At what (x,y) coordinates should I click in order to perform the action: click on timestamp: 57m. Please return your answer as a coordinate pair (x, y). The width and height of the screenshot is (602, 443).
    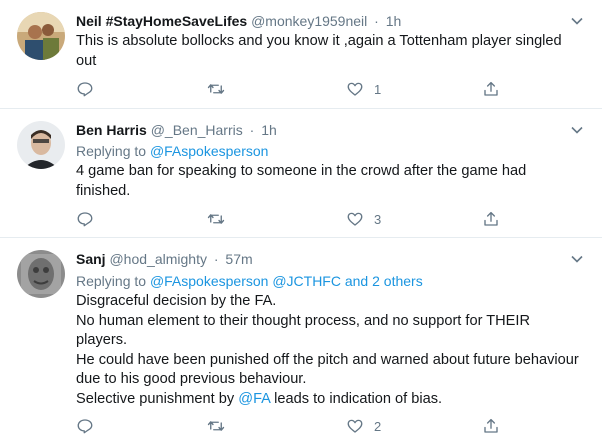
    Looking at the image, I should click on (238, 259).